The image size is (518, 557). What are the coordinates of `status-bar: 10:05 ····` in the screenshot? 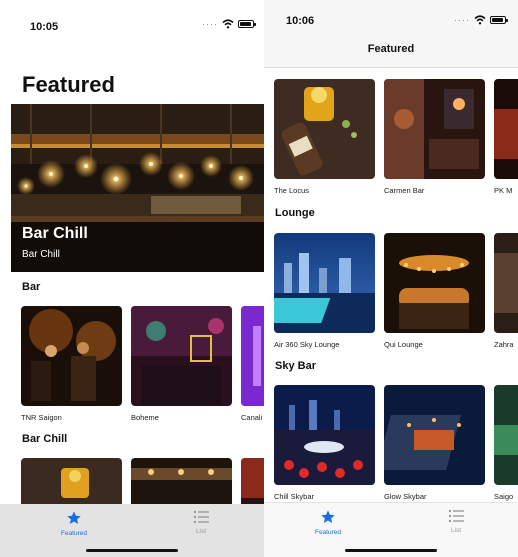 It's located at (132, 22).